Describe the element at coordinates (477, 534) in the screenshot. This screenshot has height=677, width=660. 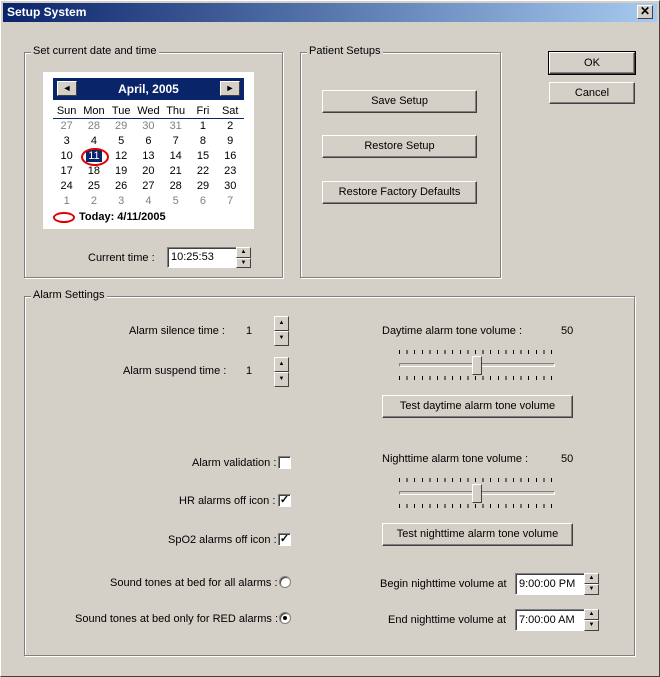
I see `test-nighttime-volume-button: Test nighttime alarm tone volume` at that location.